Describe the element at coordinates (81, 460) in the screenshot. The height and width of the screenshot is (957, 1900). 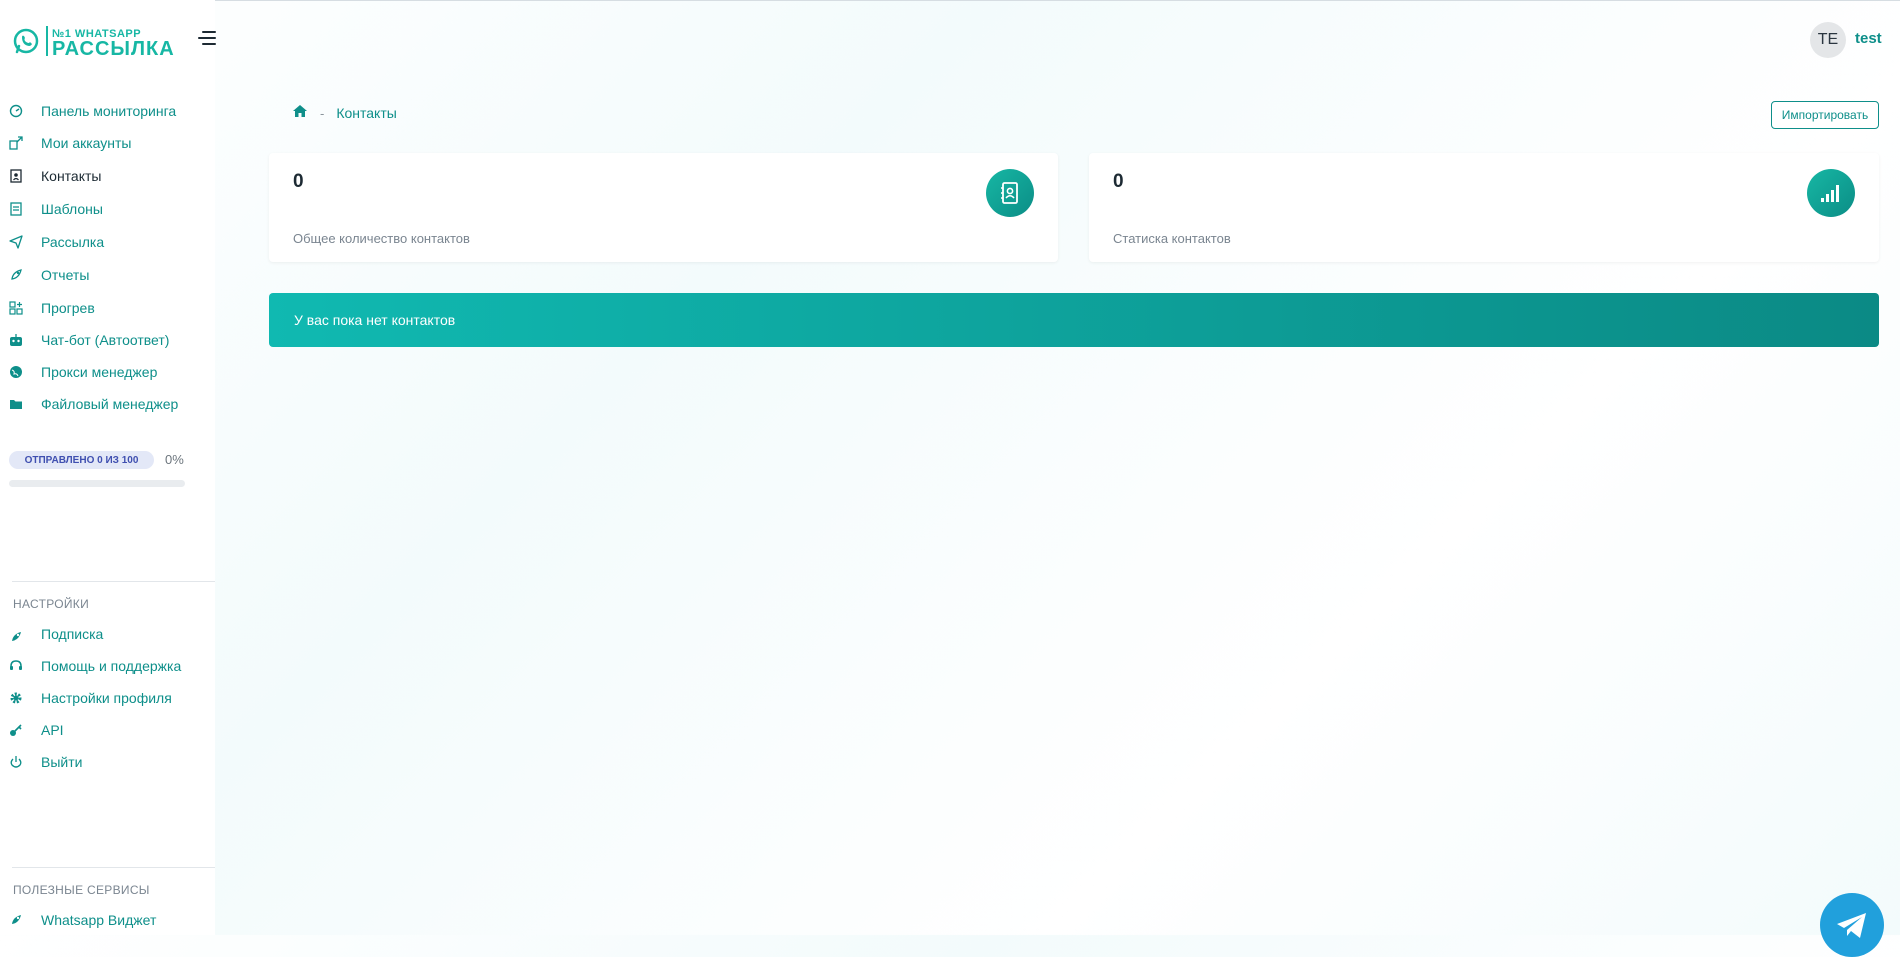
I see `sent-counter-badge: ОТПРАВЛЕНО 0 ИЗ 100` at that location.